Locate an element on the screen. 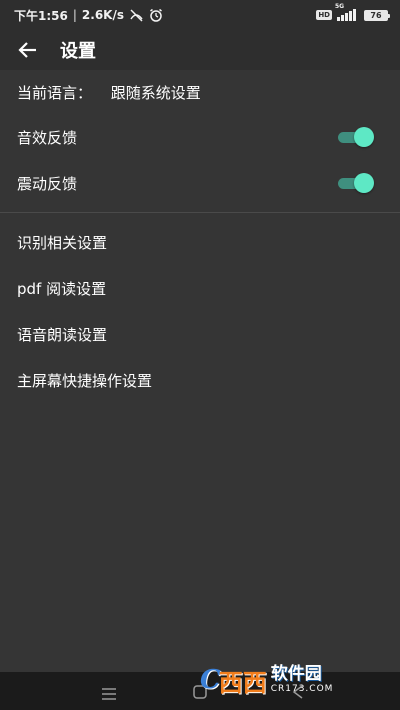 This screenshot has width=400, height=710. sound-feedback-label: 音效反馈 is located at coordinates (47, 137).